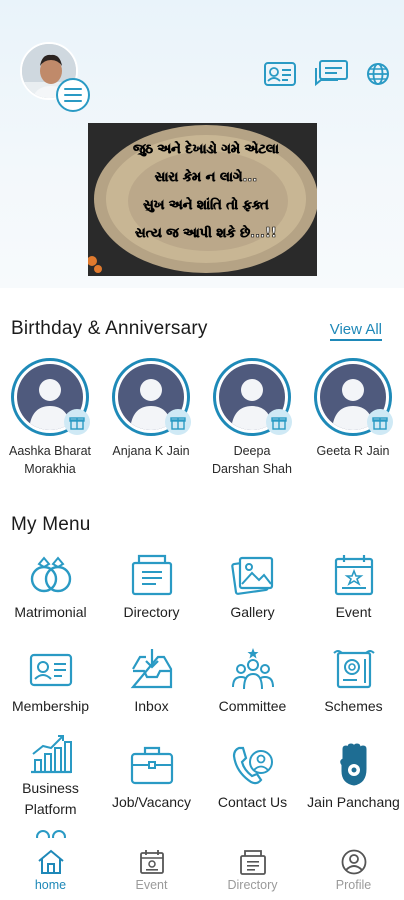 This screenshot has height=900, width=404. I want to click on menu-item-membership: Membership, so click(50, 681).